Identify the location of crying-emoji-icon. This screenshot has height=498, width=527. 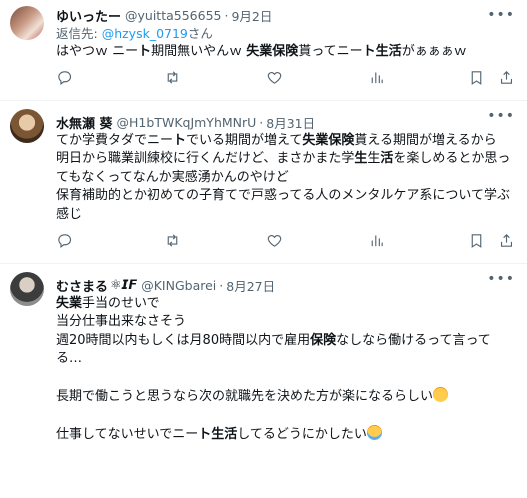
(374, 432).